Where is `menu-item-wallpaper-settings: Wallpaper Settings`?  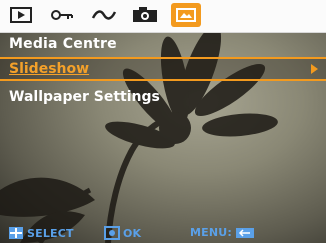
menu-item-wallpaper-settings: Wallpaper Settings is located at coordinates (163, 97).